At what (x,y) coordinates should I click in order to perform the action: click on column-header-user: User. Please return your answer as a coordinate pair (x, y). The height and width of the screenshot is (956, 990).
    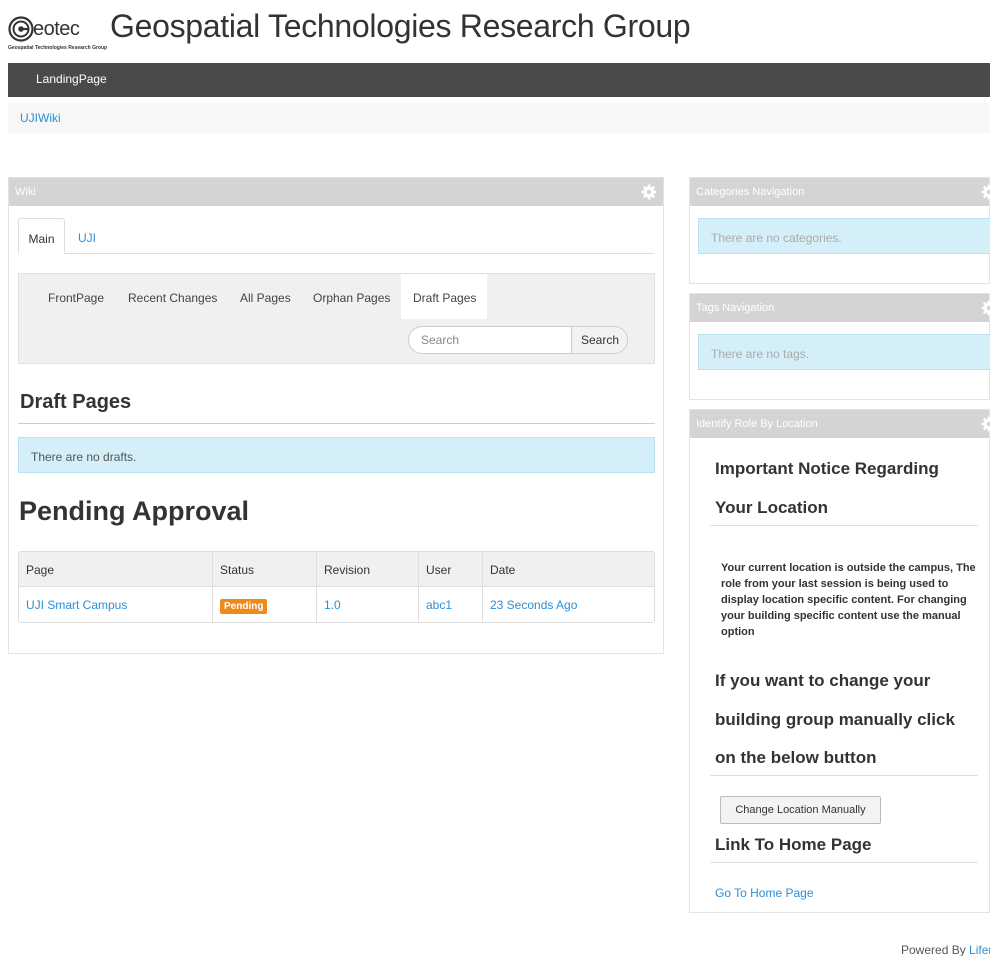
    Looking at the image, I should click on (450, 569).